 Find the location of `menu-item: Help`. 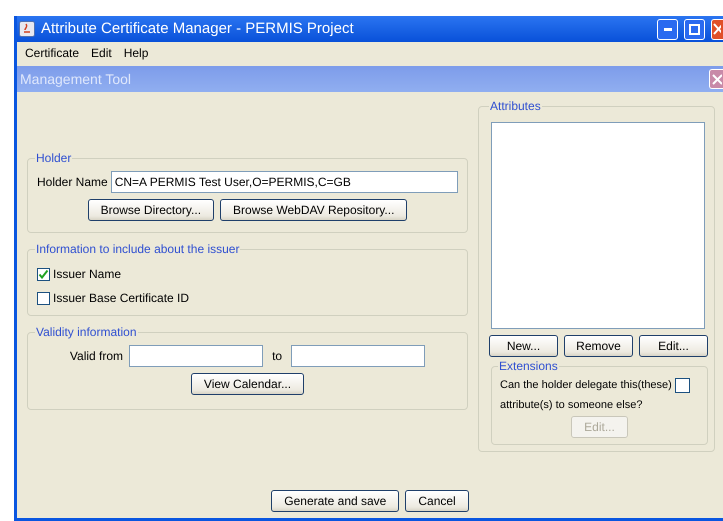

menu-item: Help is located at coordinates (136, 52).